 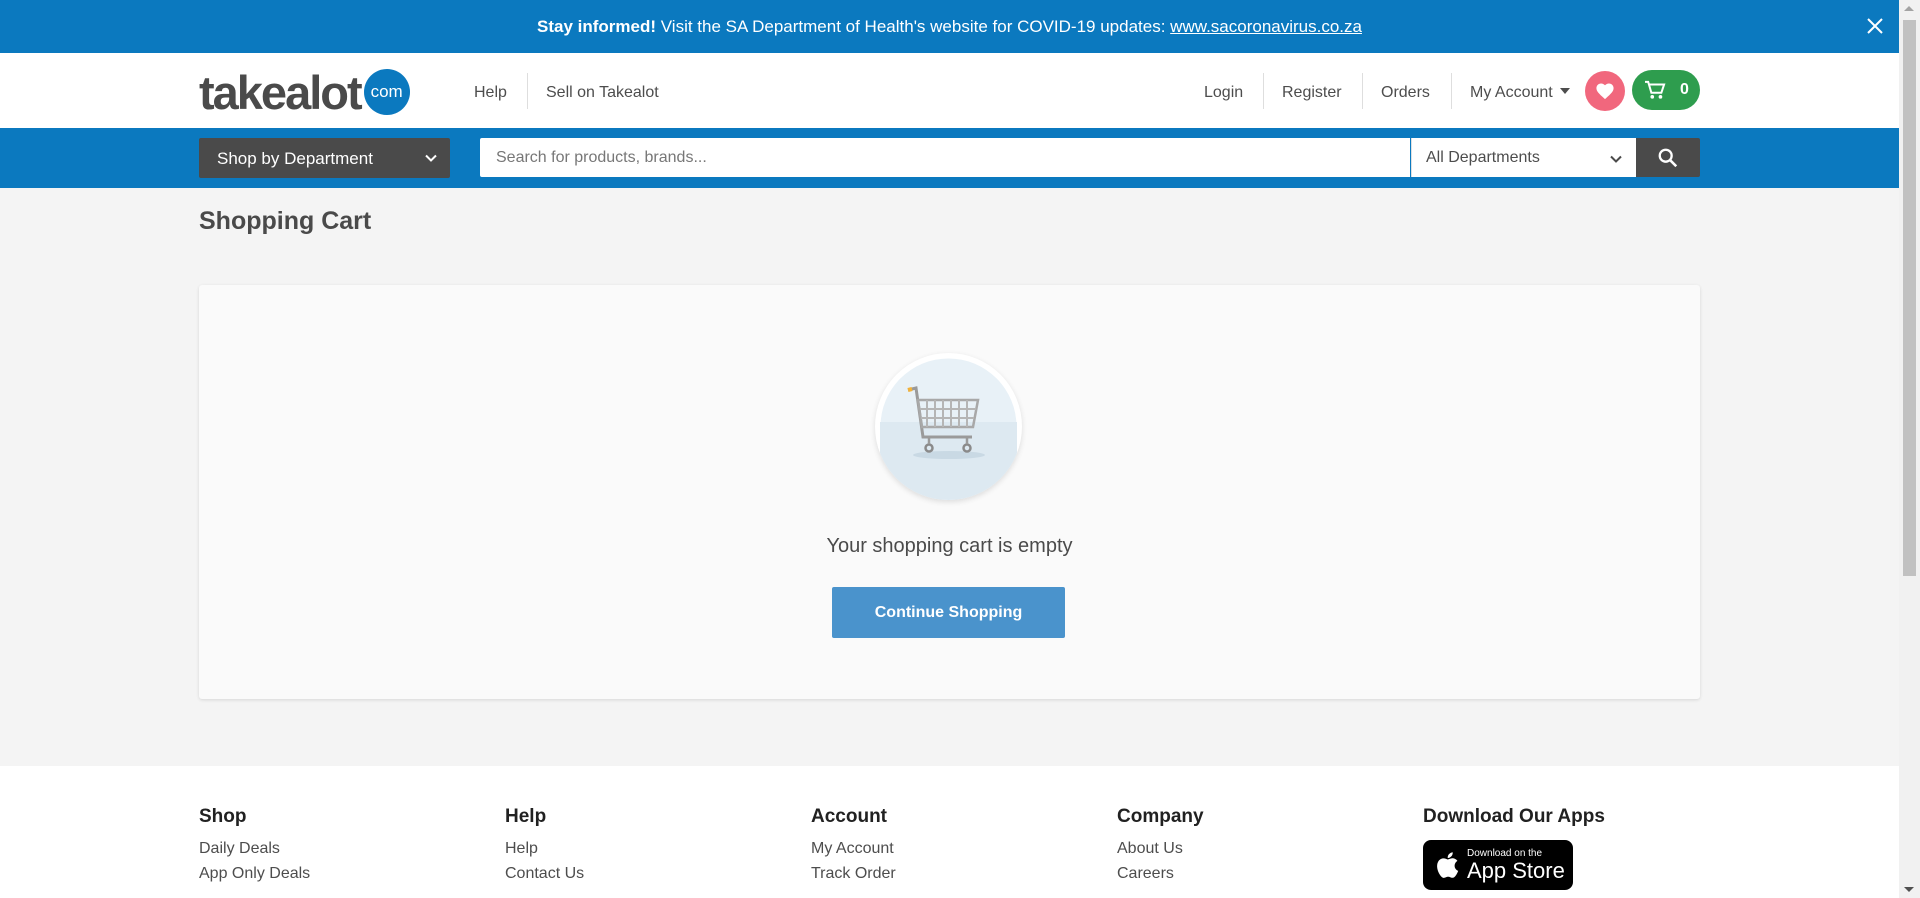 What do you see at coordinates (1160, 874) in the screenshot?
I see `footer-link-careers: Careers` at bounding box center [1160, 874].